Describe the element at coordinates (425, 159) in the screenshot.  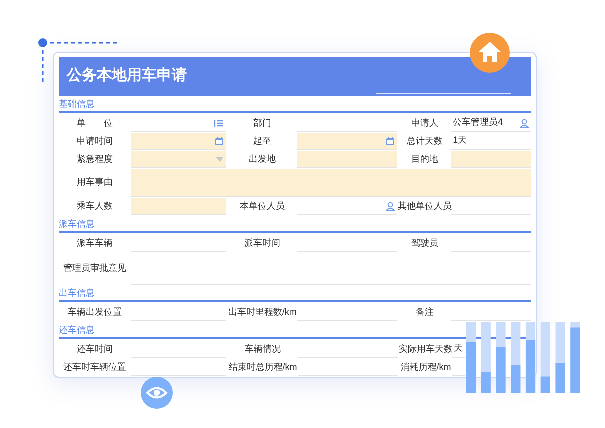
I see `field-label: 目的地` at that location.